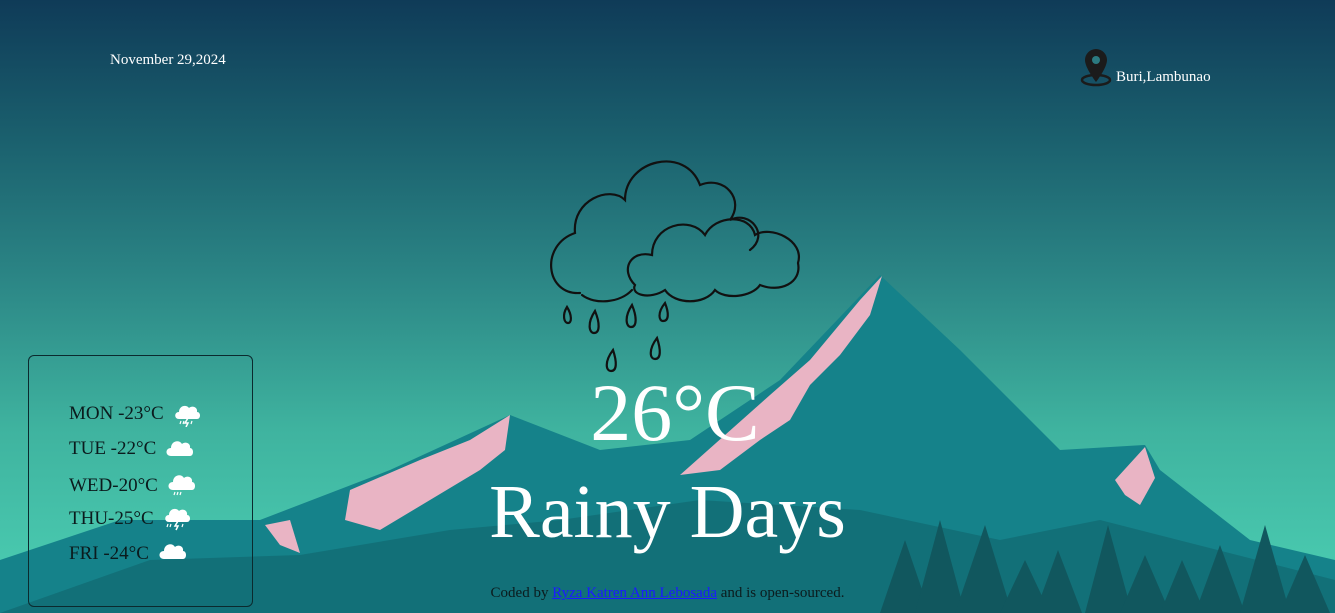 This screenshot has height=613, width=1335. Describe the element at coordinates (168, 60) in the screenshot. I see `date-label: November 29,2024` at that location.